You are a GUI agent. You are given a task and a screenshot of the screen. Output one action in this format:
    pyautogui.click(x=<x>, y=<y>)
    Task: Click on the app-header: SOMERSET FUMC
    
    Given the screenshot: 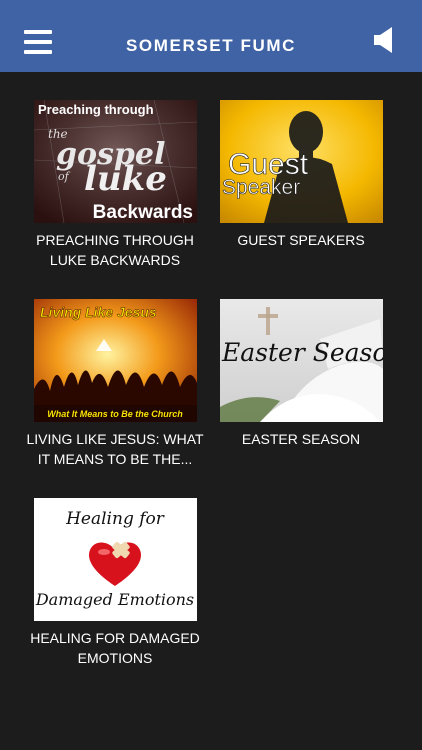 What is the action you would take?
    pyautogui.click(x=211, y=36)
    